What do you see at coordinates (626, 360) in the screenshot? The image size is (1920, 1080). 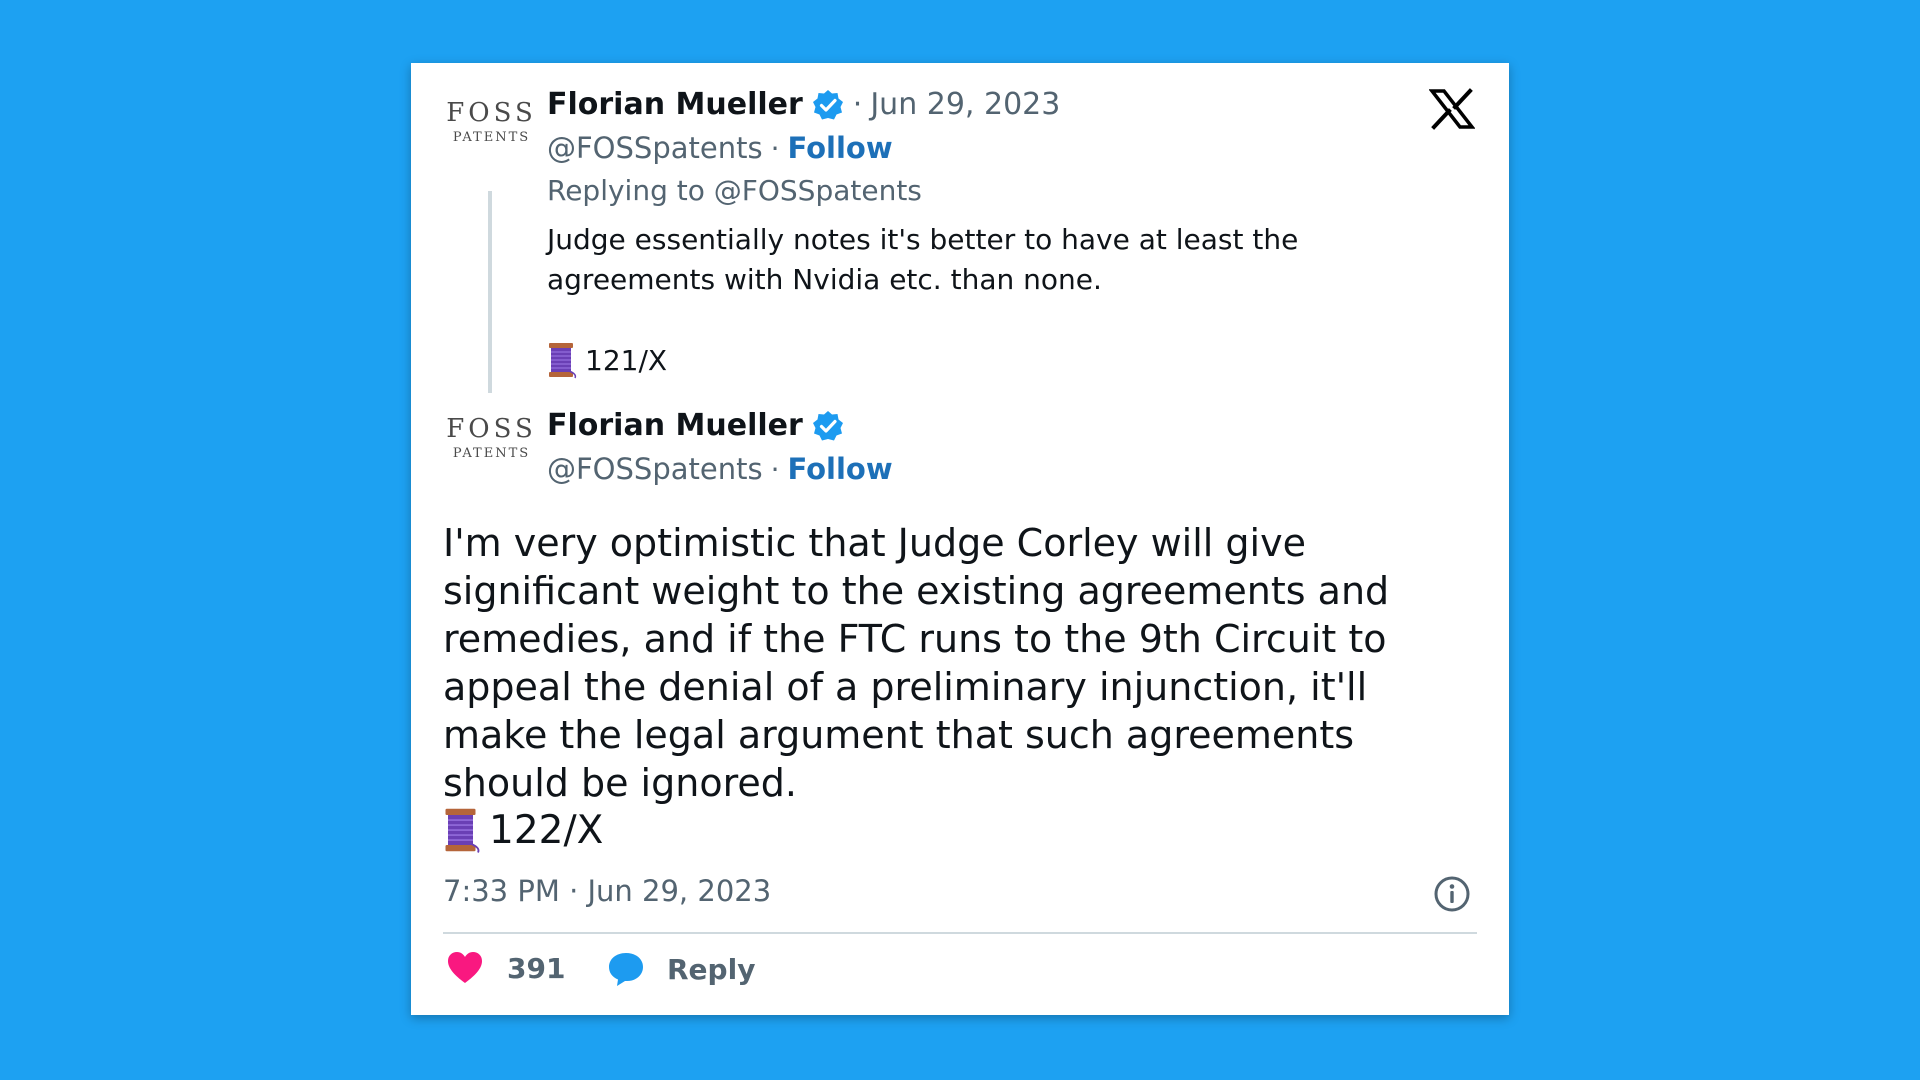 I see `thread-number: 121/X` at bounding box center [626, 360].